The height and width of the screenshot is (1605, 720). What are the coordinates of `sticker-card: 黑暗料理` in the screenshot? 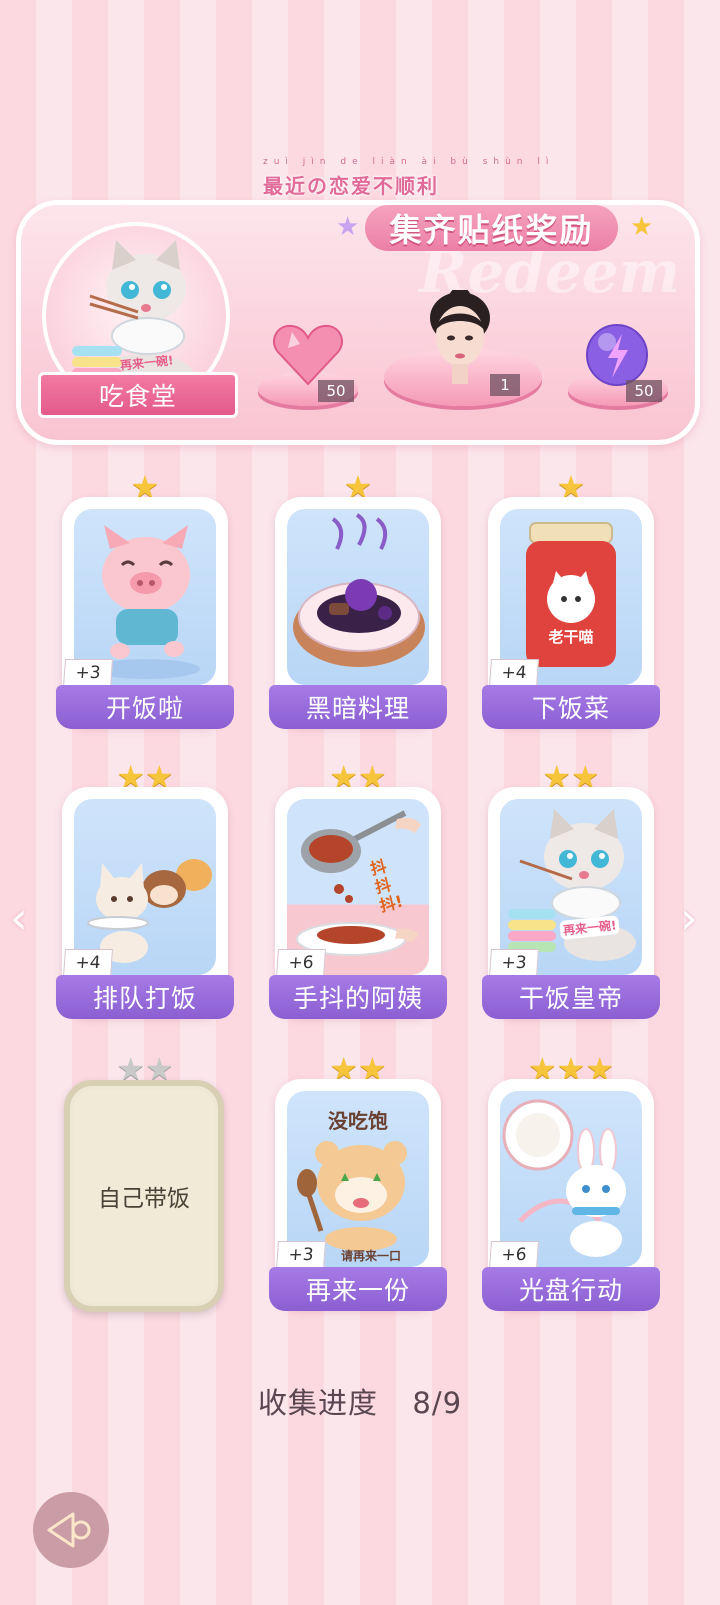 It's located at (358, 613).